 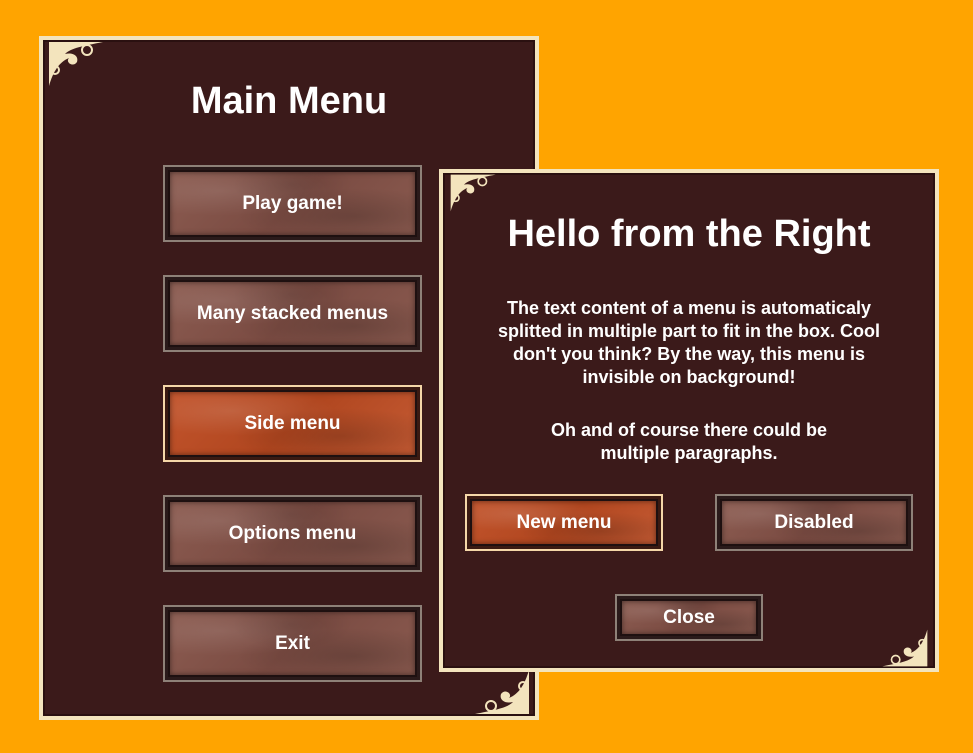 I want to click on options-menu-label: Options menu, so click(x=292, y=533).